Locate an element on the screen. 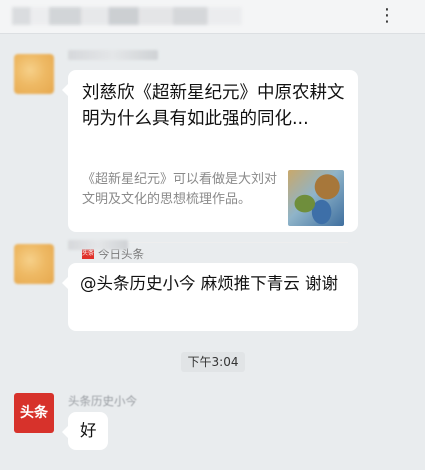 The width and height of the screenshot is (425, 470). reply-message: 好 is located at coordinates (85, 431).